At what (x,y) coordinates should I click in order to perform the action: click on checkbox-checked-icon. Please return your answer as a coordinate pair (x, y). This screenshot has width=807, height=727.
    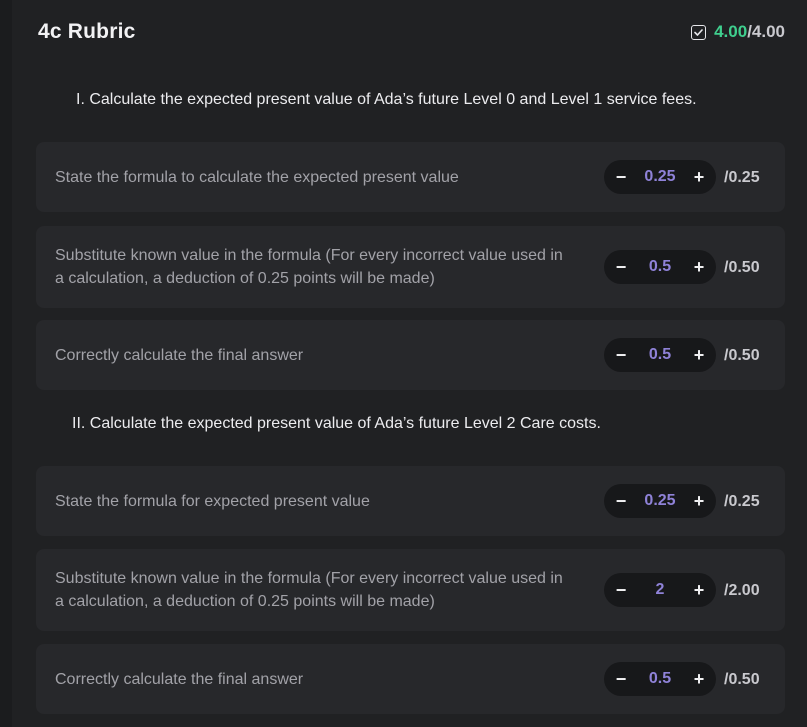
    Looking at the image, I should click on (699, 32).